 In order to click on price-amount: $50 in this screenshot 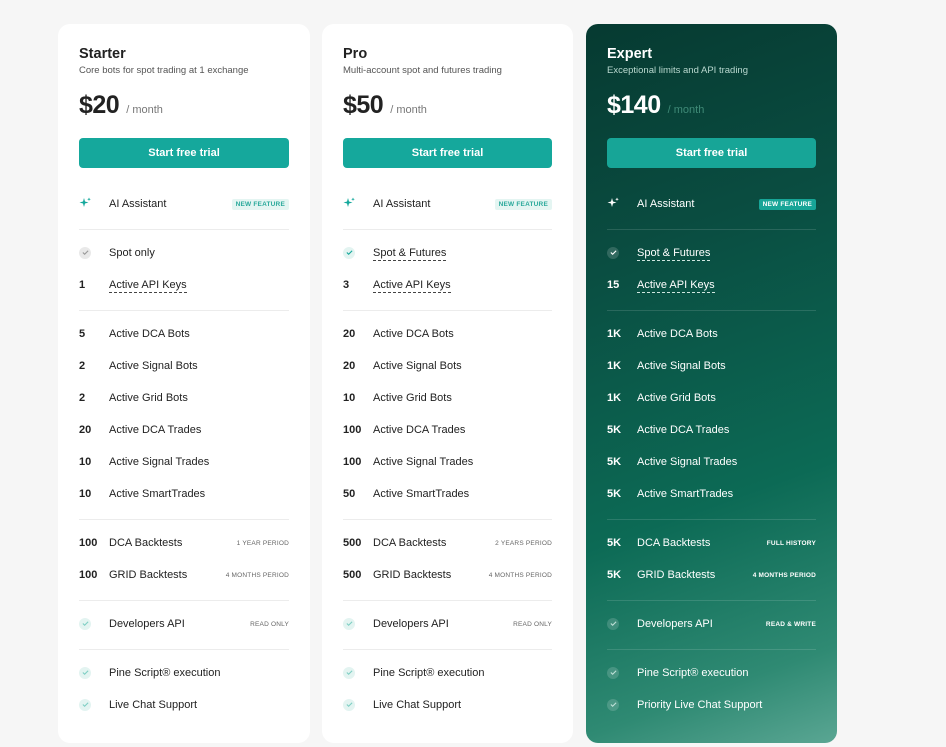, I will do `click(363, 105)`.